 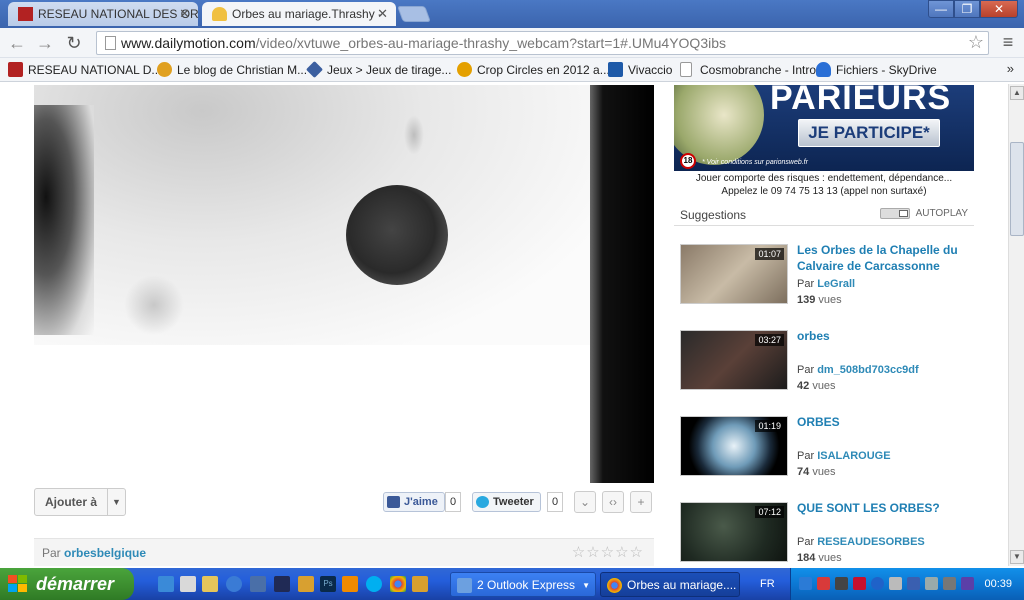 I want to click on suggestion-author: ISALAROUGE, so click(x=853, y=456).